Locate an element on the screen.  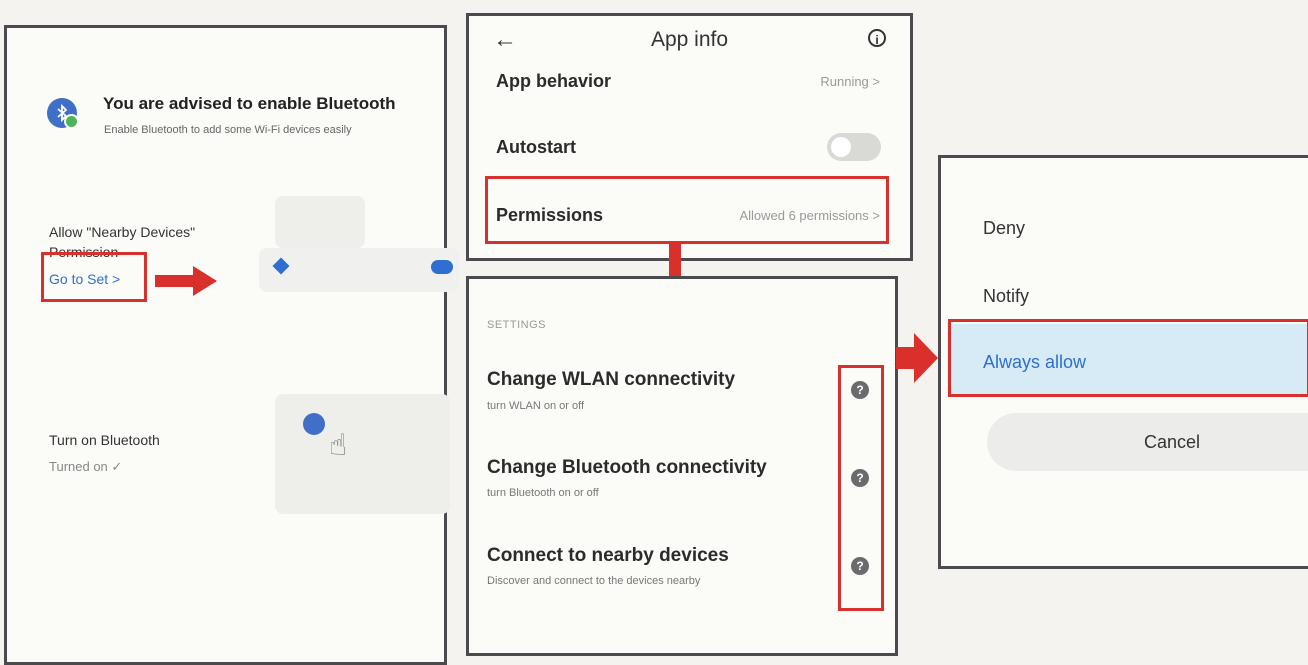
bluetooth-status: Turned on ✓ is located at coordinates (86, 466).